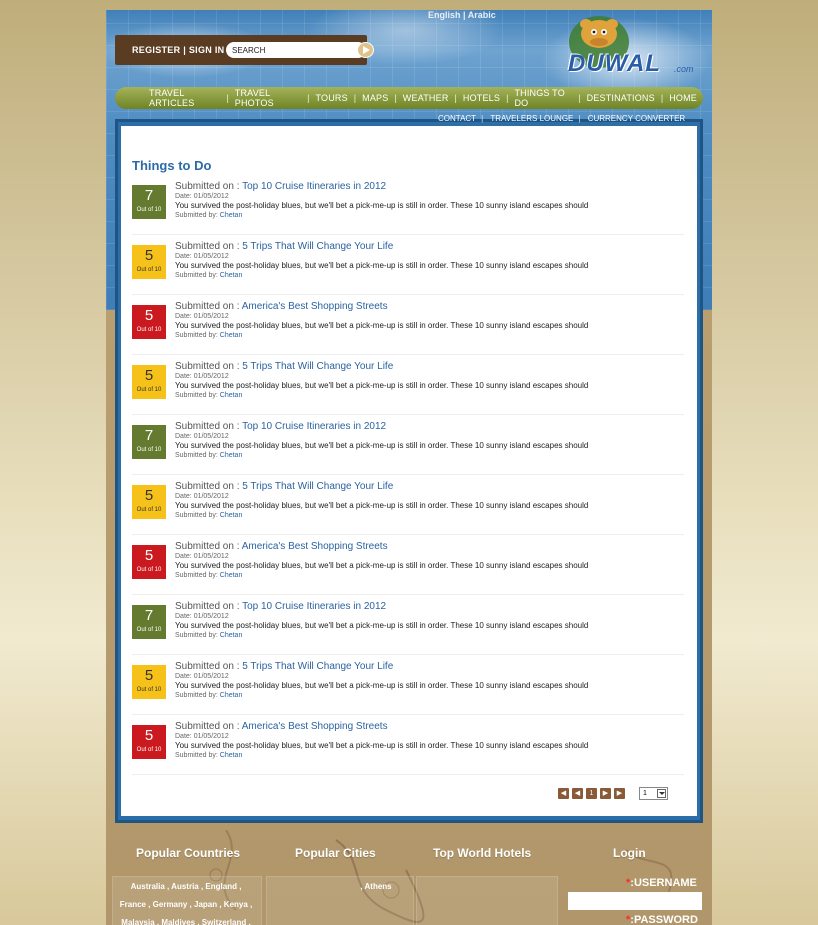  Describe the element at coordinates (543, 98) in the screenshot. I see `nav-things-to-do: THINGS TO DO` at that location.